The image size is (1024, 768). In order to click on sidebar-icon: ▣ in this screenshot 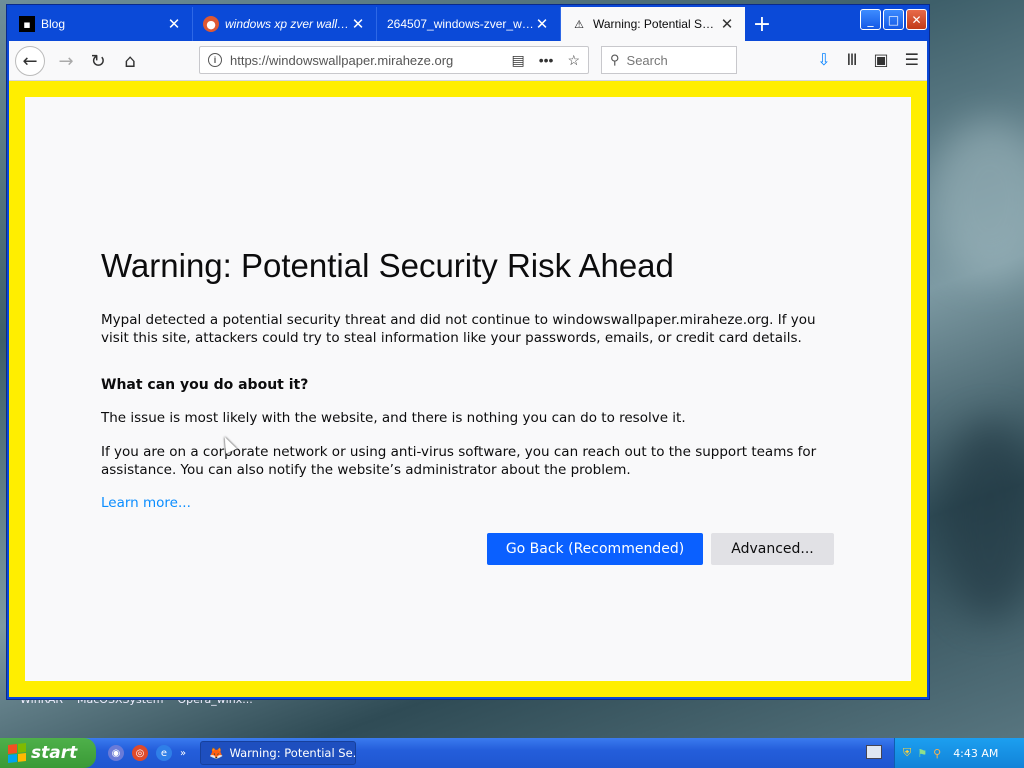, I will do `click(881, 59)`.